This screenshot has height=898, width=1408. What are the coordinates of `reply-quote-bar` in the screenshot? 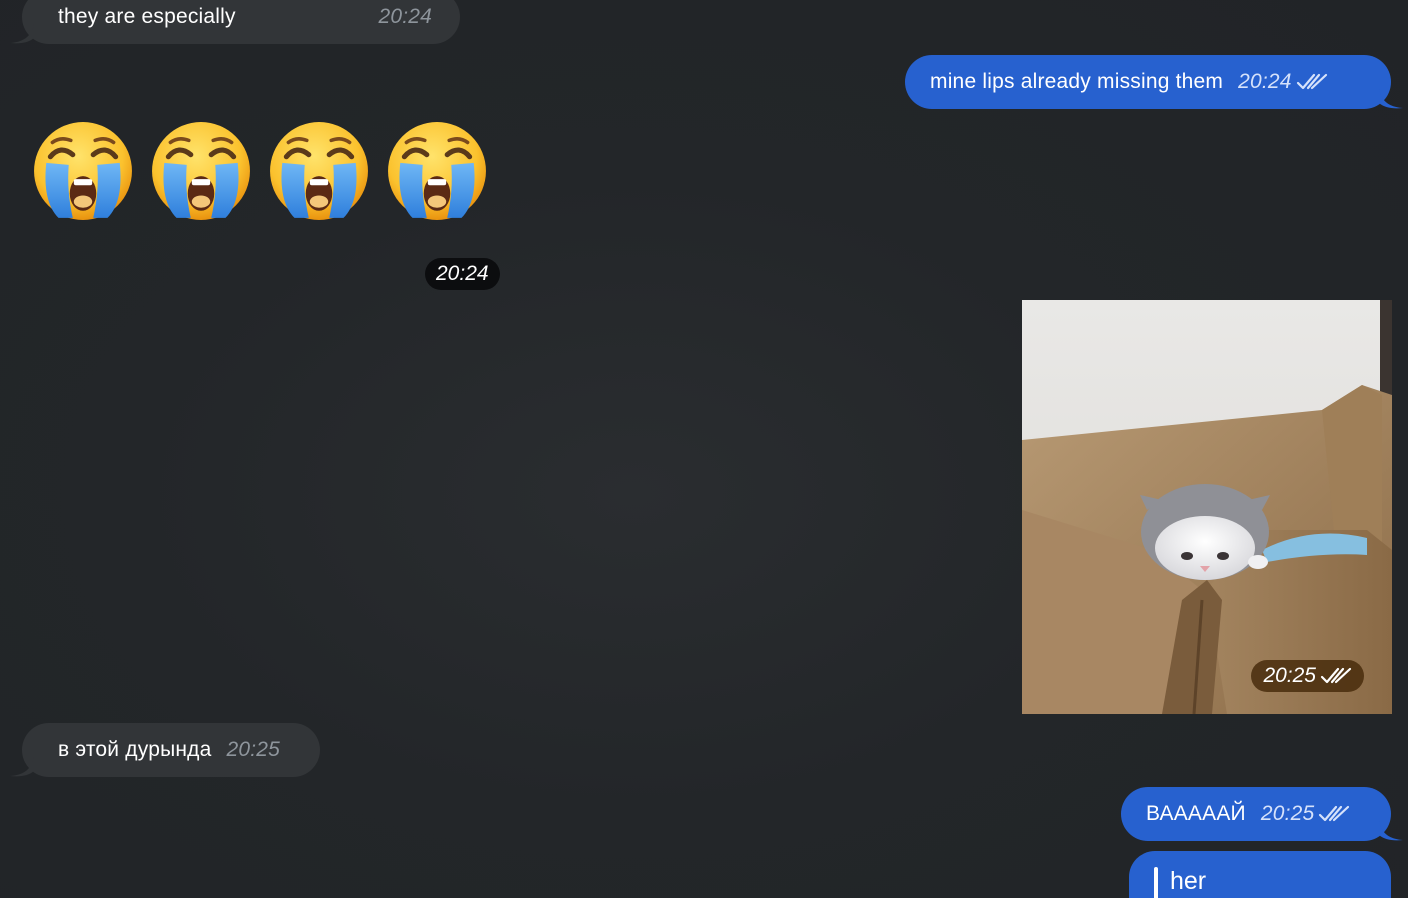 It's located at (1156, 882).